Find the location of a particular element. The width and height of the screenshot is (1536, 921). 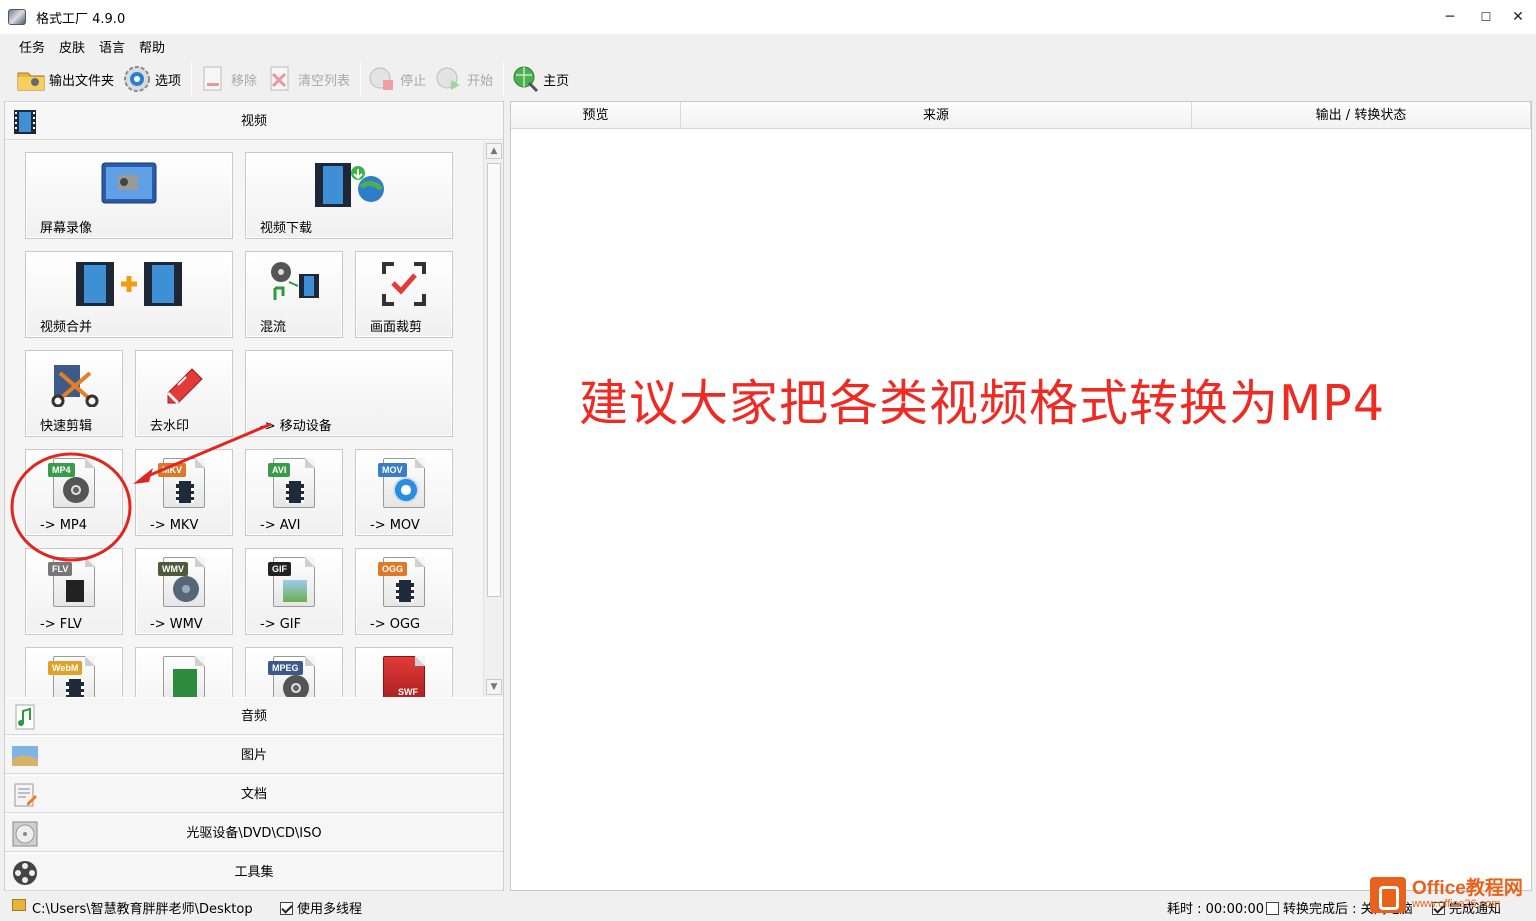

tile-to-ogg: OGG -> OGG is located at coordinates (404, 591).